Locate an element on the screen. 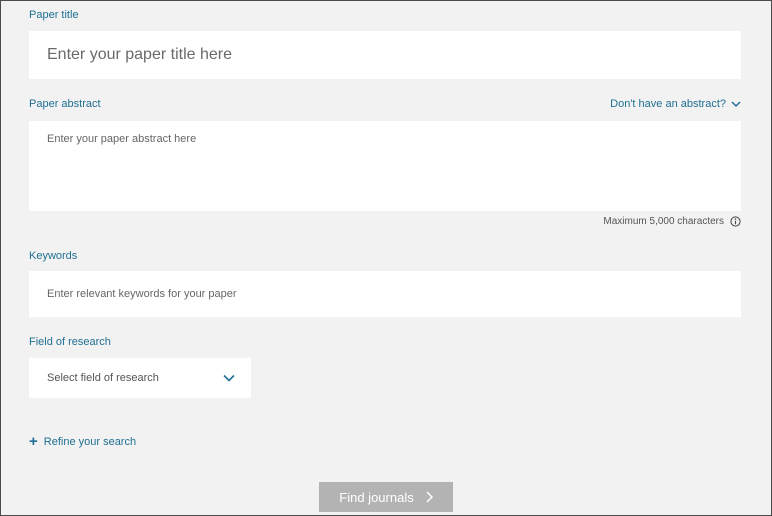 The height and width of the screenshot is (516, 772). paper-title-field-container is located at coordinates (385, 55).